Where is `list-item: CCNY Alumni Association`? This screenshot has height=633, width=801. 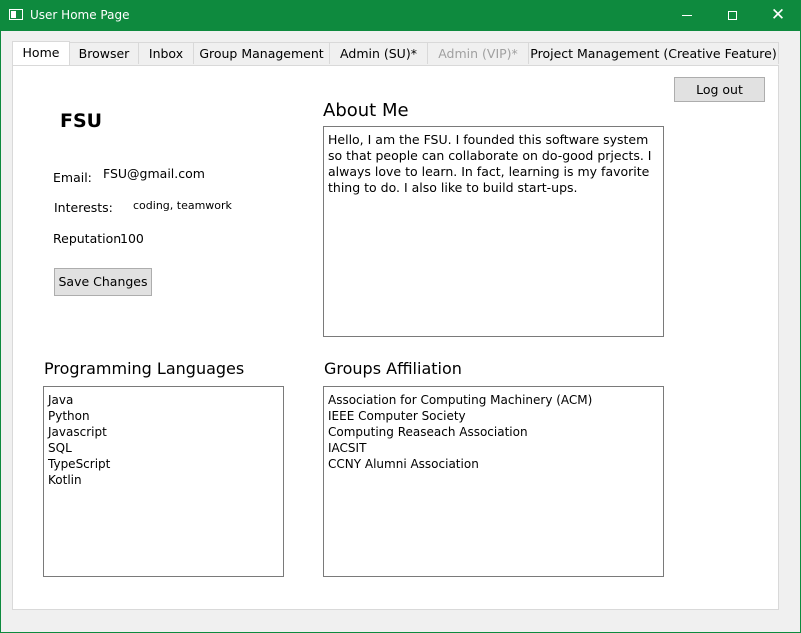 list-item: CCNY Alumni Association is located at coordinates (493, 464).